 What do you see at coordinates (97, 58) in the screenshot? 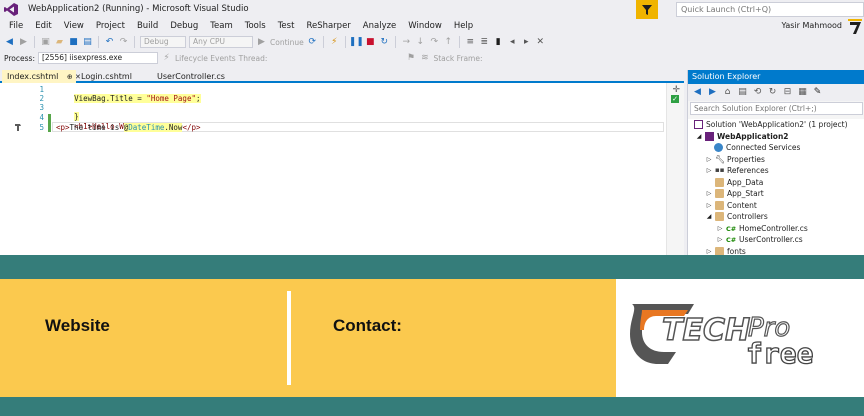
I see `process-dropdown: [2556] iisexpress.exe` at bounding box center [97, 58].